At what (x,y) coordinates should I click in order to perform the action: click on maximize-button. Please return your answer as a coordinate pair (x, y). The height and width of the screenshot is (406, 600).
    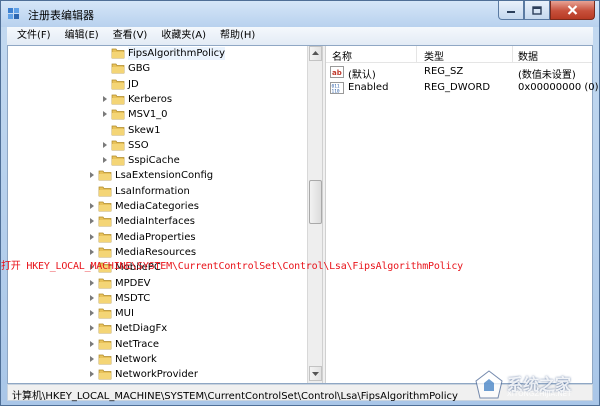
    Looking at the image, I should click on (537, 10).